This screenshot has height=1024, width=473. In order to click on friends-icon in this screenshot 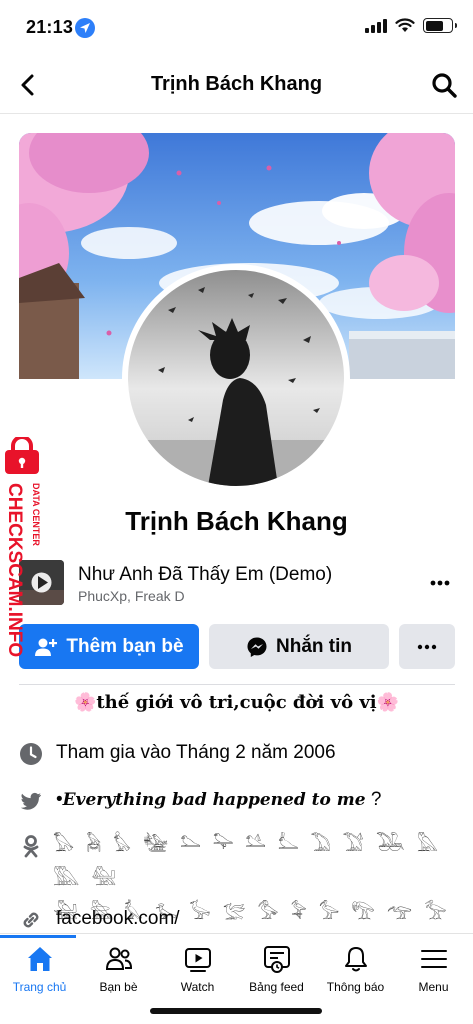, I will do `click(118, 958)`.